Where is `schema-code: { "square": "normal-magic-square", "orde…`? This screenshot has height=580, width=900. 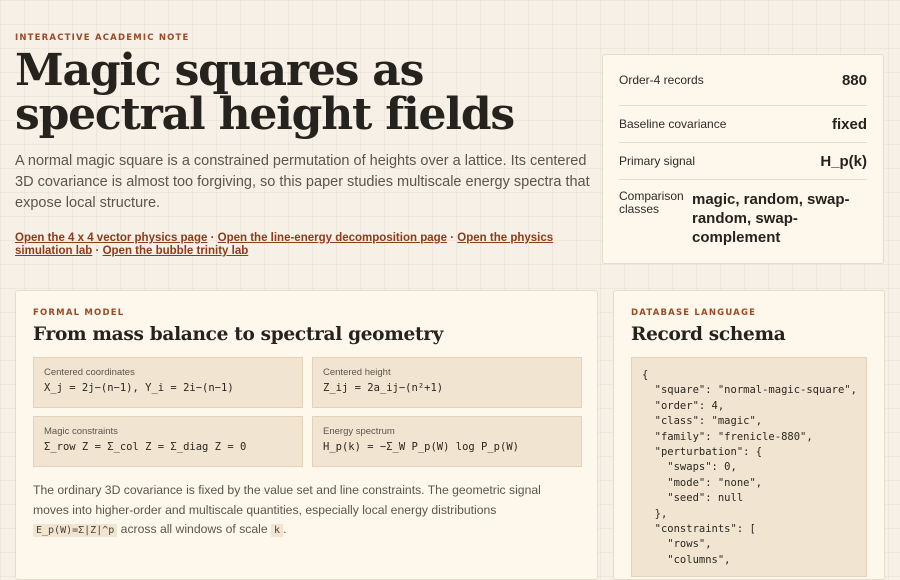
schema-code: { "square": "normal-magic-square", "orde… is located at coordinates (749, 467).